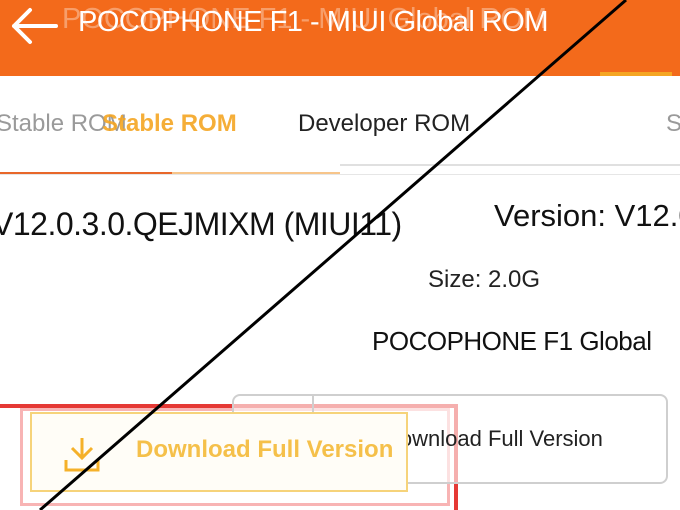 This screenshot has height=510, width=680. I want to click on back-button, so click(36, 26).